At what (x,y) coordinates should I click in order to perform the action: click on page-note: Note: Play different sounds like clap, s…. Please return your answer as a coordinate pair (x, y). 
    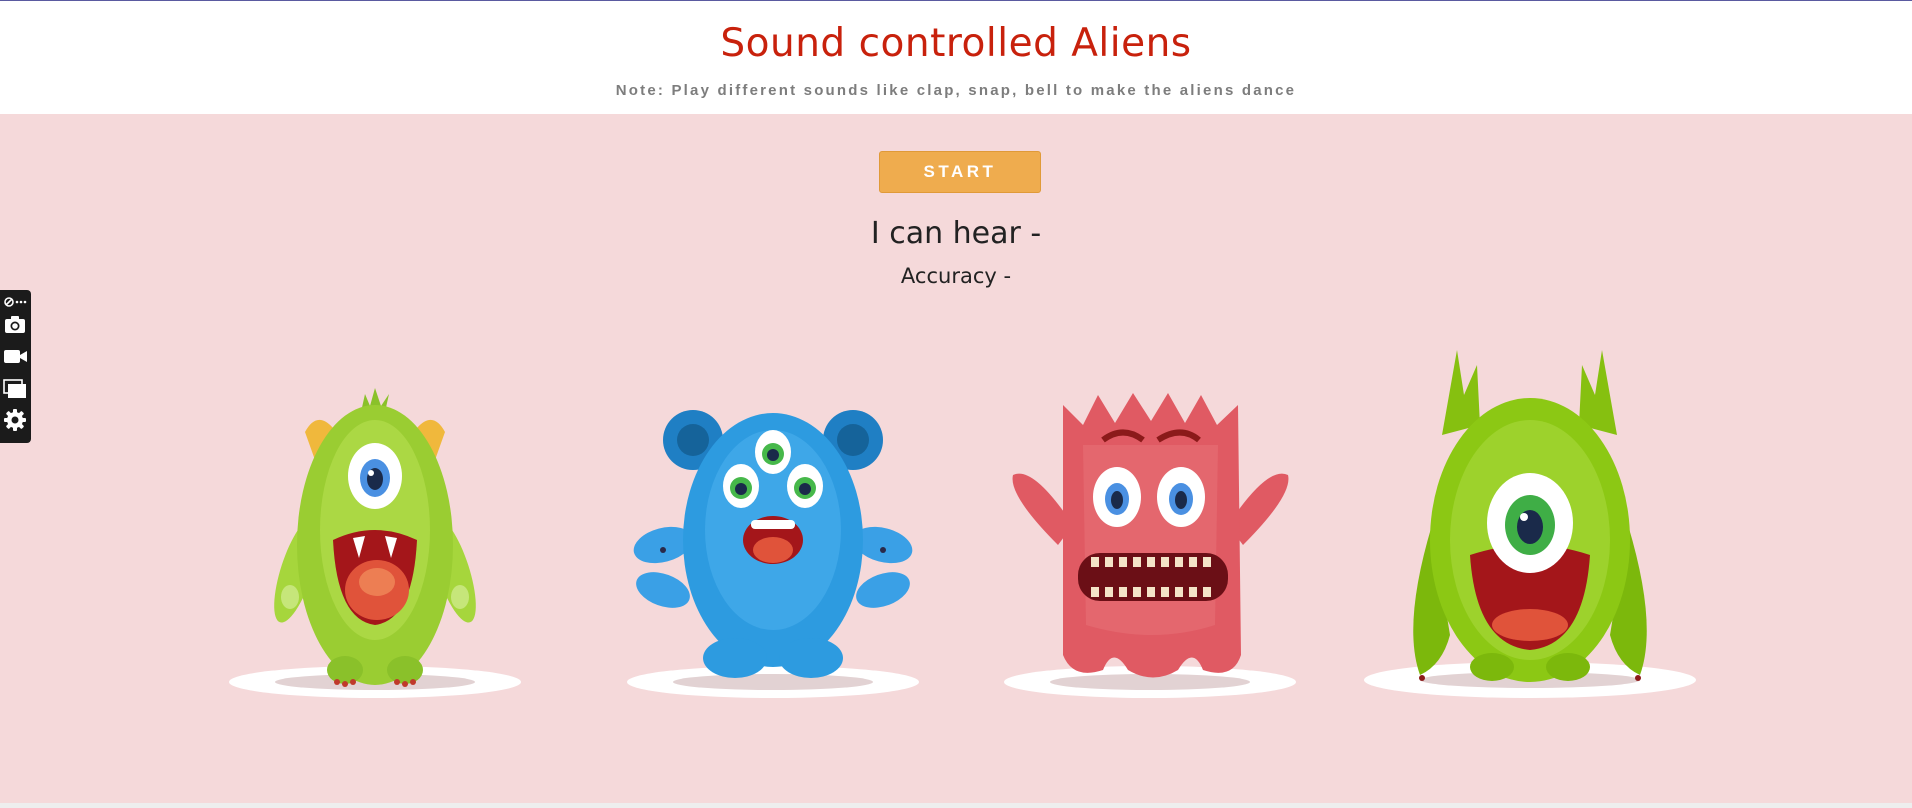
    Looking at the image, I should click on (956, 90).